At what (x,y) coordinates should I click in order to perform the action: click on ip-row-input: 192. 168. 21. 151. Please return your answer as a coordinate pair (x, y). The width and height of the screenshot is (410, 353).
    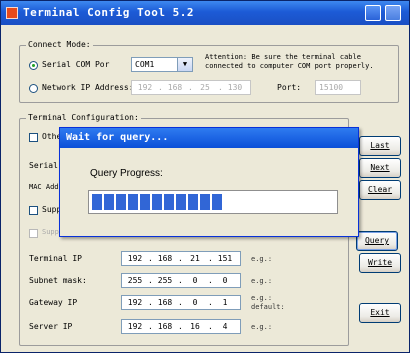
    Looking at the image, I should click on (181, 258).